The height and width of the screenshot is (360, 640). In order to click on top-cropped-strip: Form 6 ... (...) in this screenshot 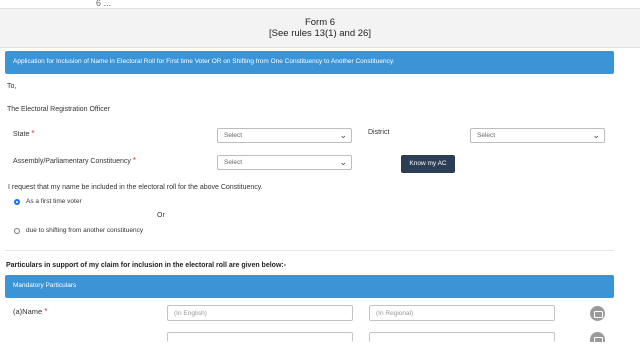, I will do `click(320, 4)`.